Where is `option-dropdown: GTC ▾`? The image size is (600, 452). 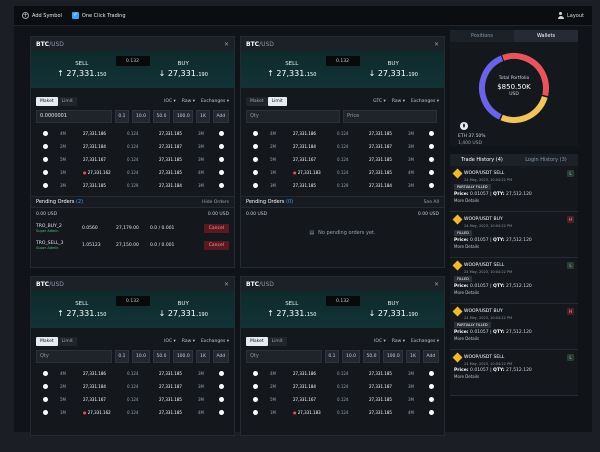 option-dropdown: GTC ▾ is located at coordinates (379, 101).